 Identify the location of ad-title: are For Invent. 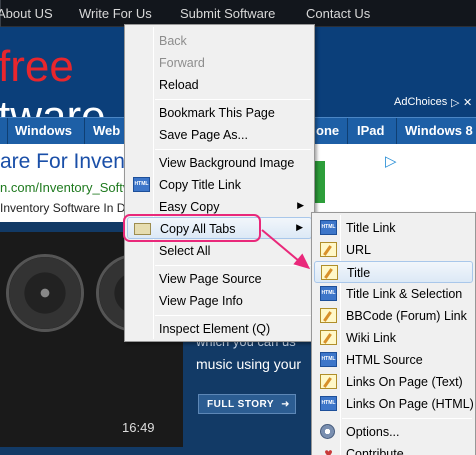
(65, 162).